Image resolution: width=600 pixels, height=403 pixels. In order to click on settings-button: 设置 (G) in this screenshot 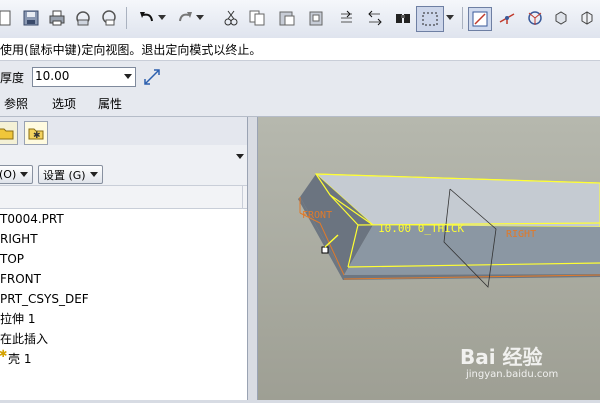, I will do `click(70, 174)`.